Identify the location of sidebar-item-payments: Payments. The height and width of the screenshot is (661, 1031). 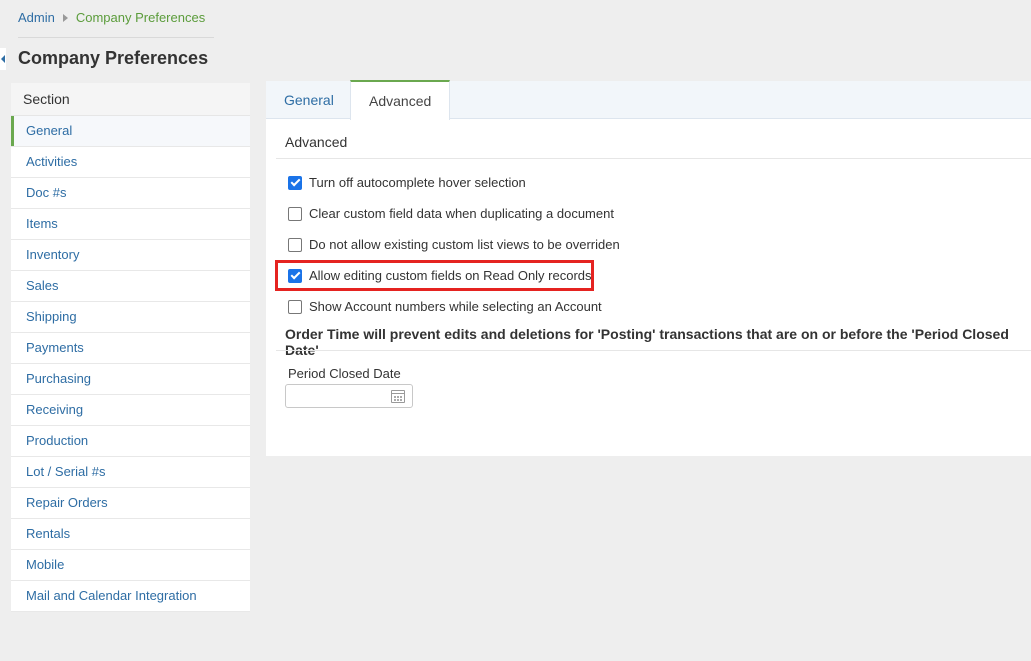
(130, 348).